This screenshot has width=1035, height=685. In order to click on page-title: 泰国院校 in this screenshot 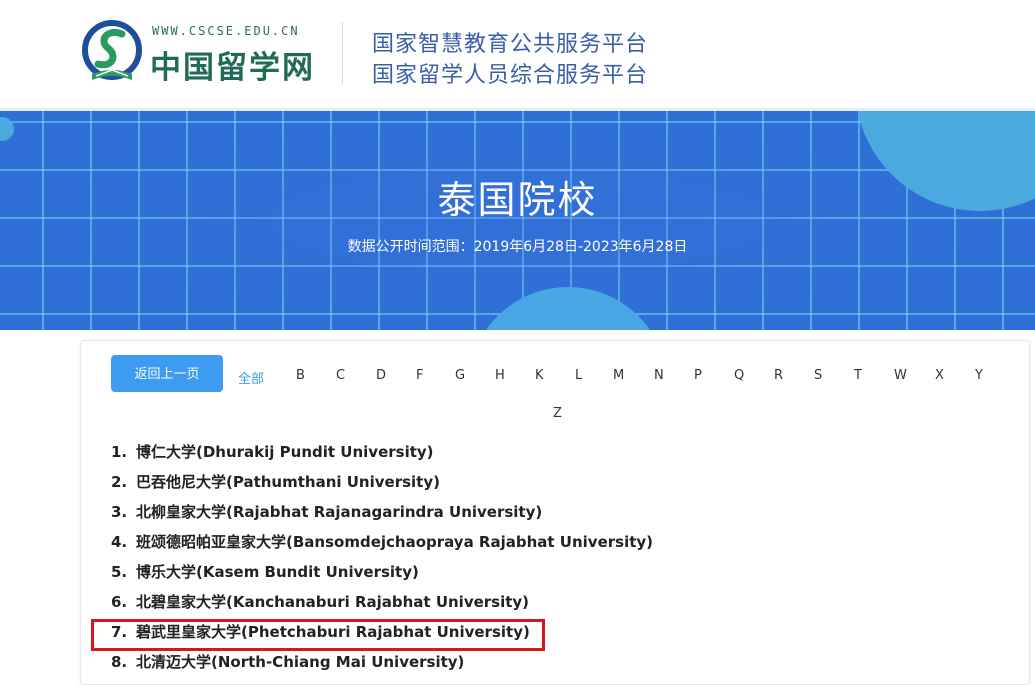, I will do `click(517, 200)`.